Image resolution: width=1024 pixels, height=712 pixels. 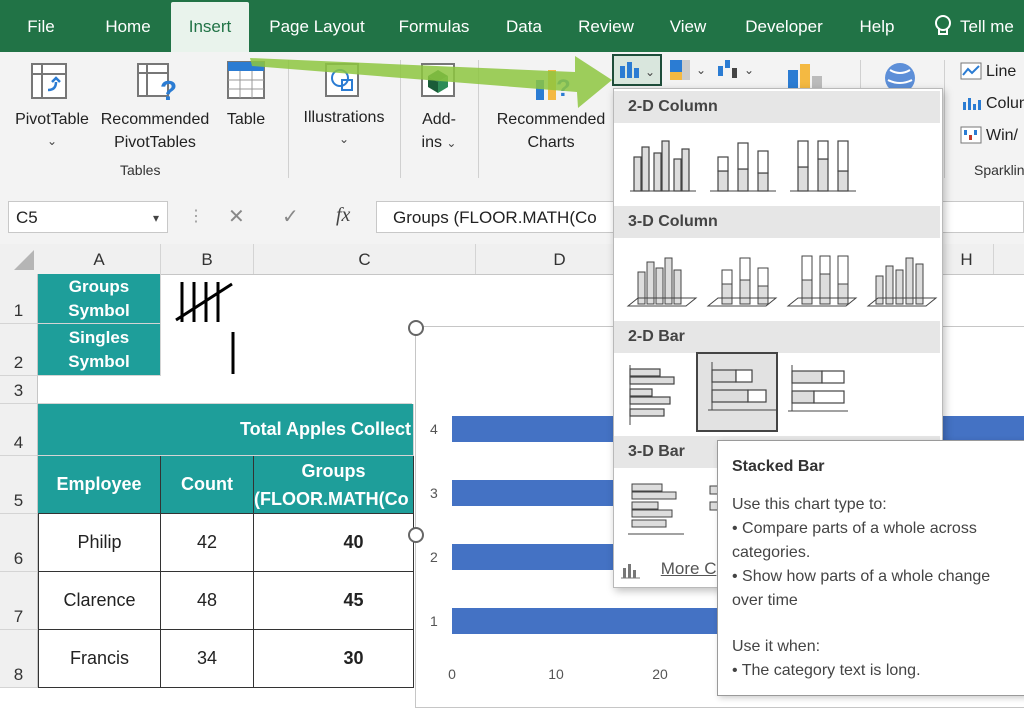 What do you see at coordinates (334, 543) in the screenshot?
I see `cell-groups: 40` at bounding box center [334, 543].